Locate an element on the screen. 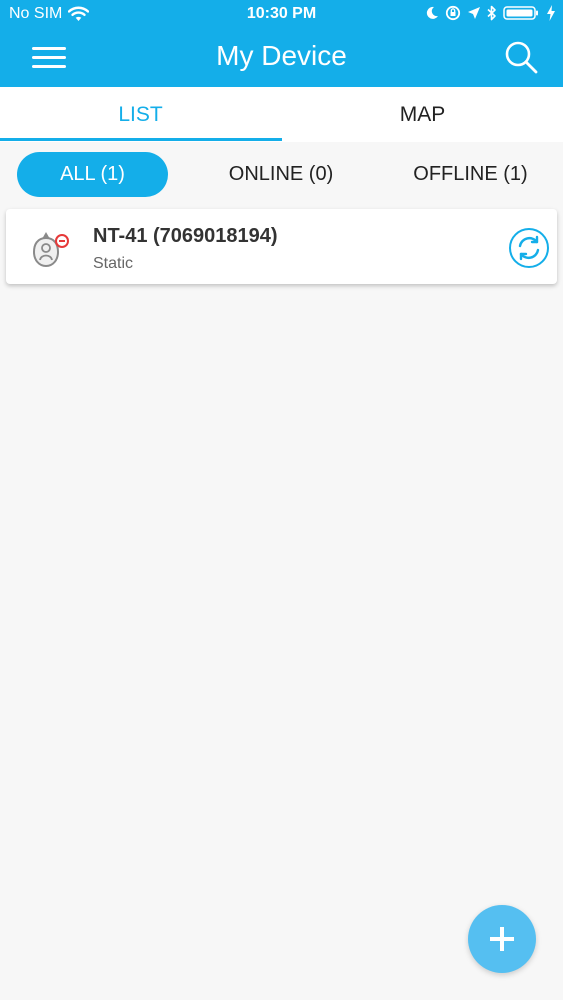 The width and height of the screenshot is (563, 1000). search-button is located at coordinates (521, 57).